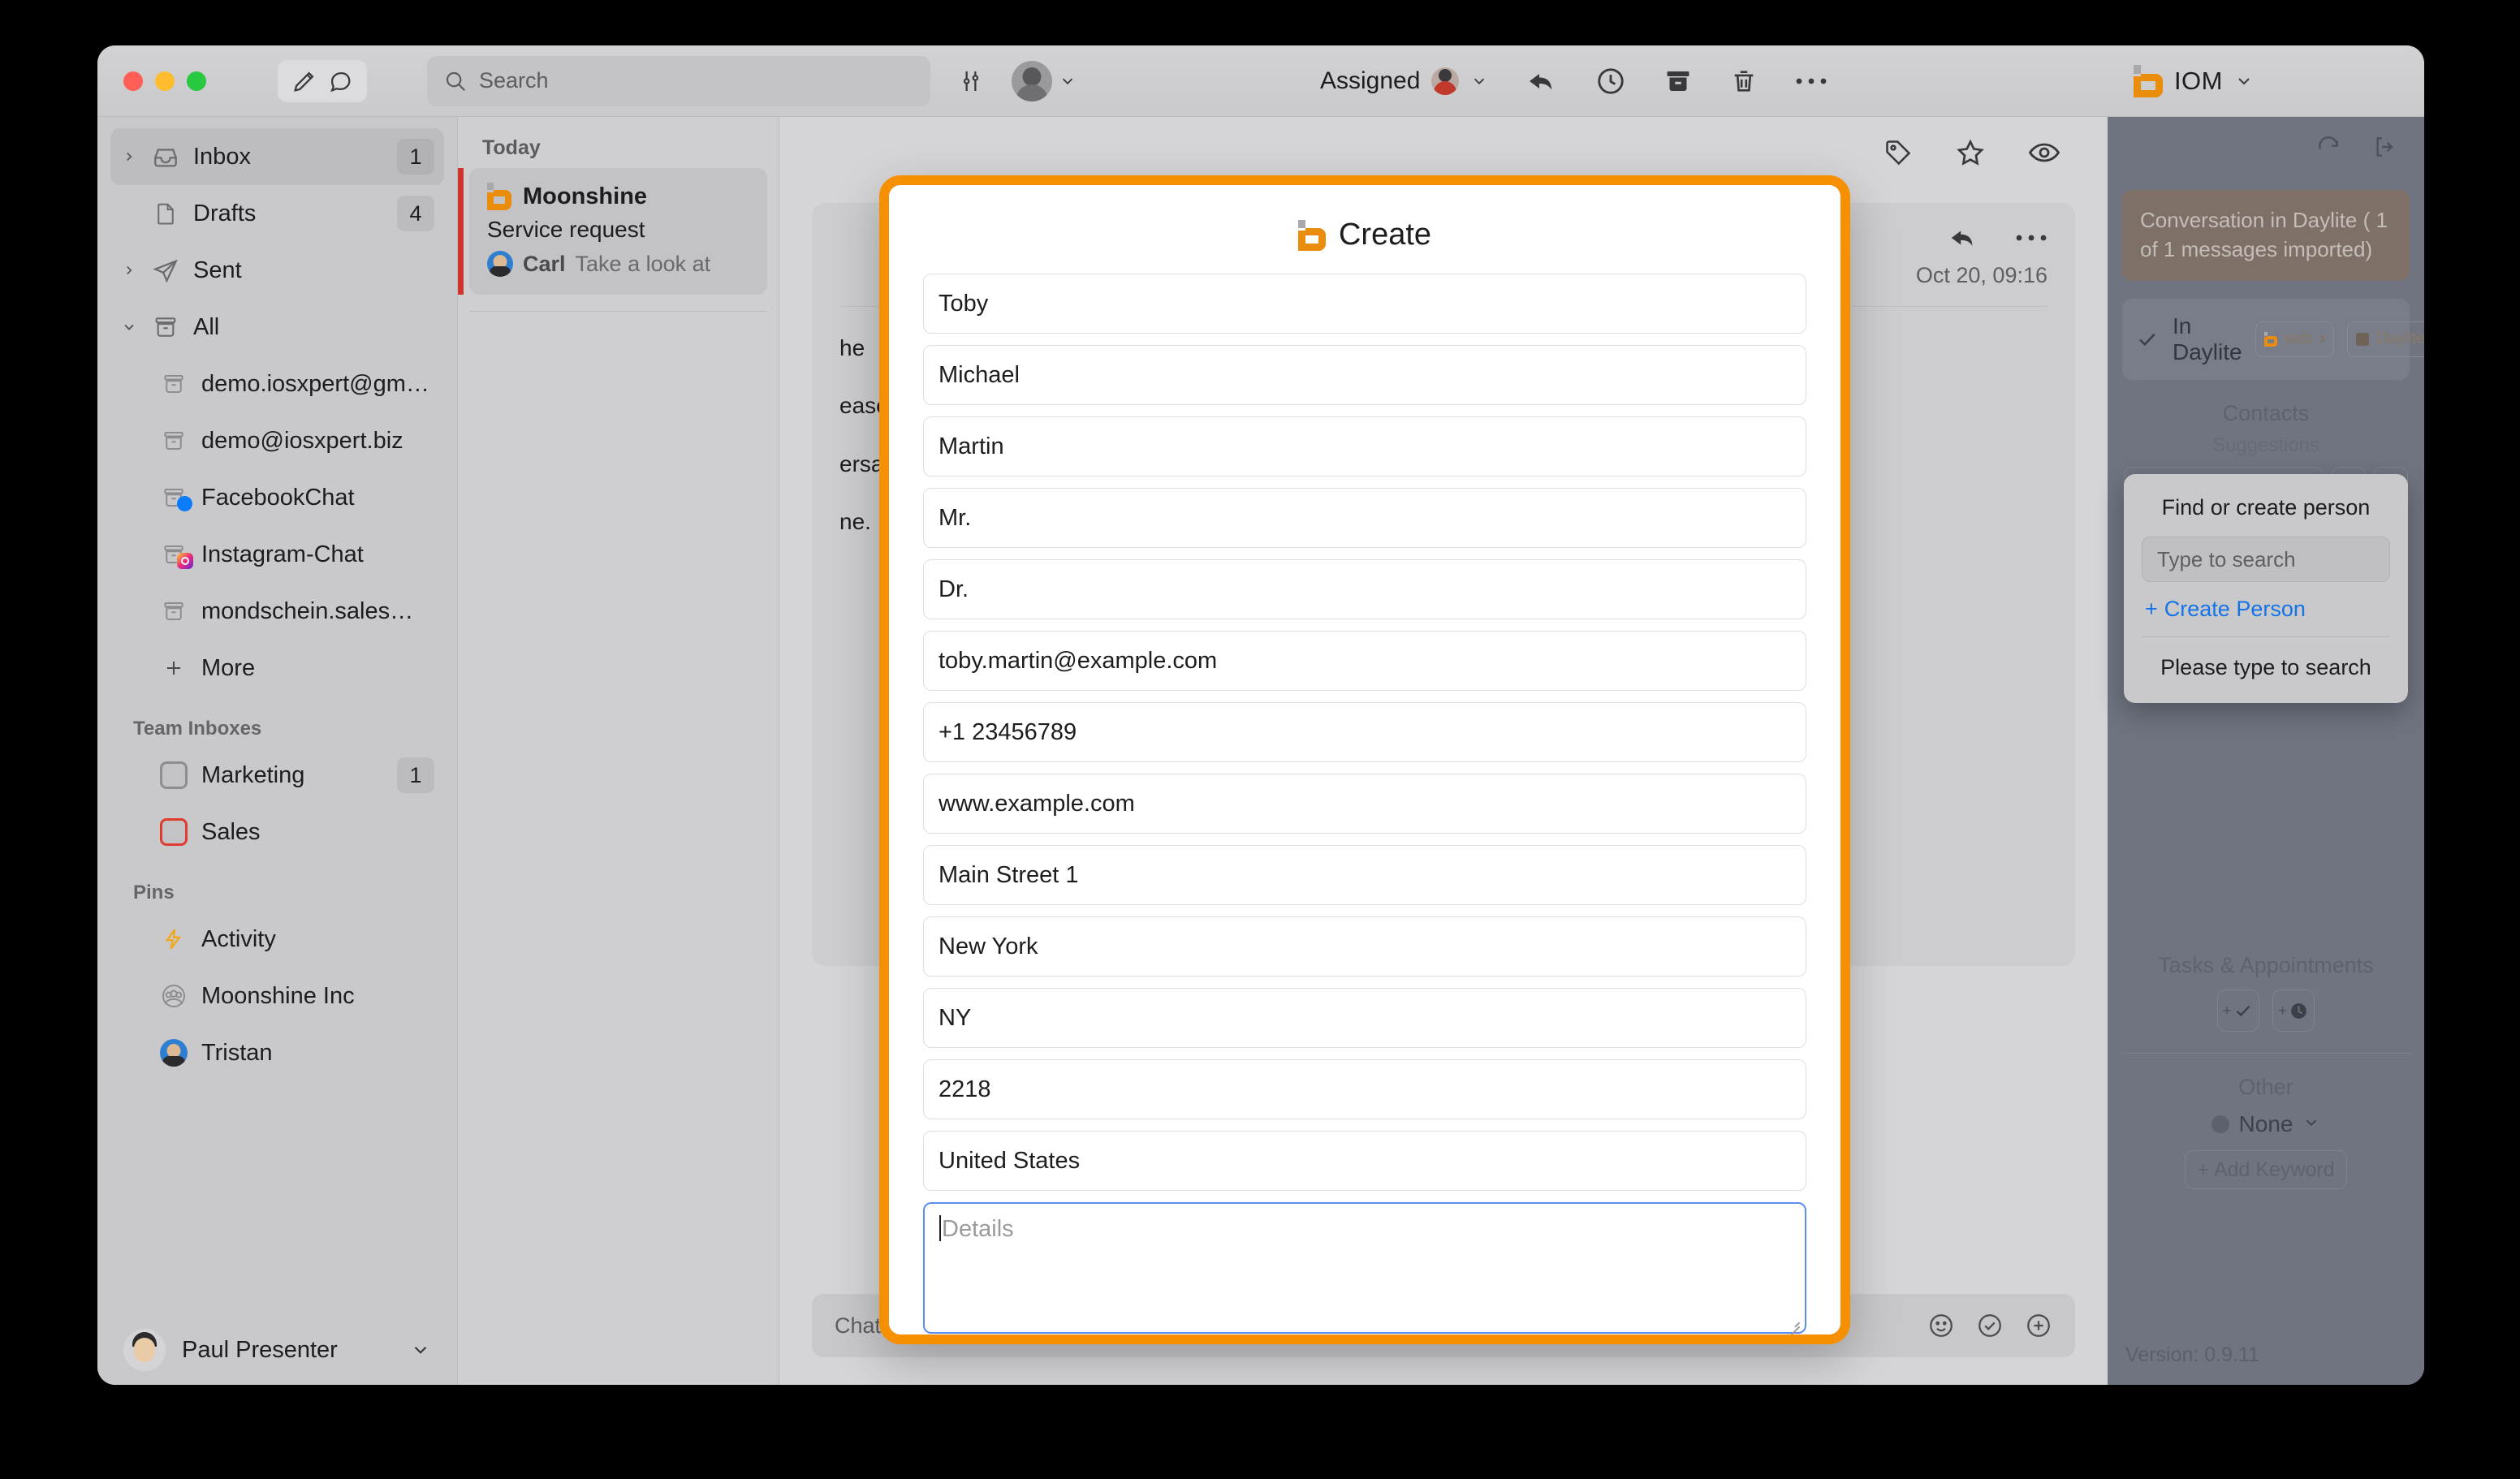 The height and width of the screenshot is (1479, 2520). Describe the element at coordinates (2266, 412) in the screenshot. I see `contacts-title: Contacts` at that location.